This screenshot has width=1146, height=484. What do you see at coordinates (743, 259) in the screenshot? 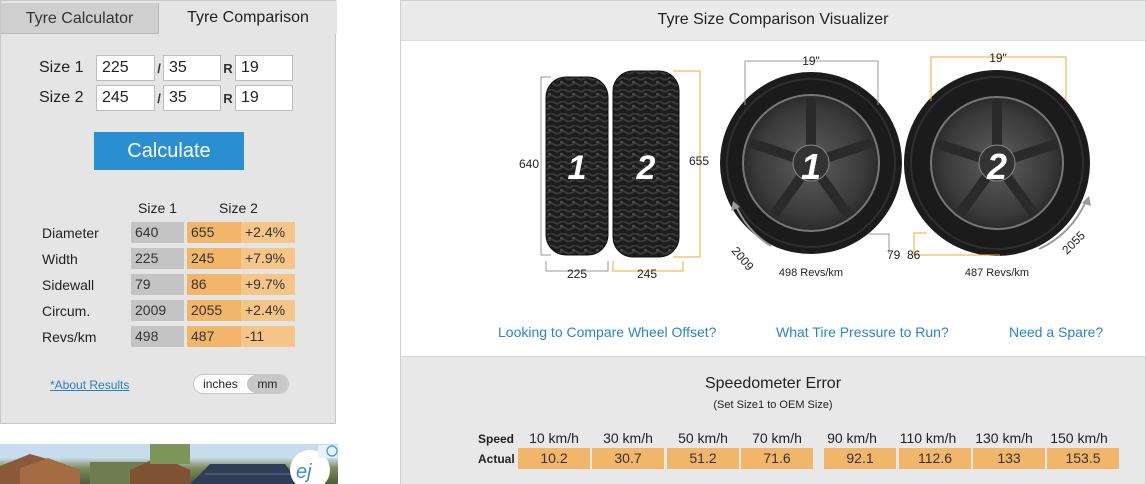
I see `circum1-label: 2009` at bounding box center [743, 259].